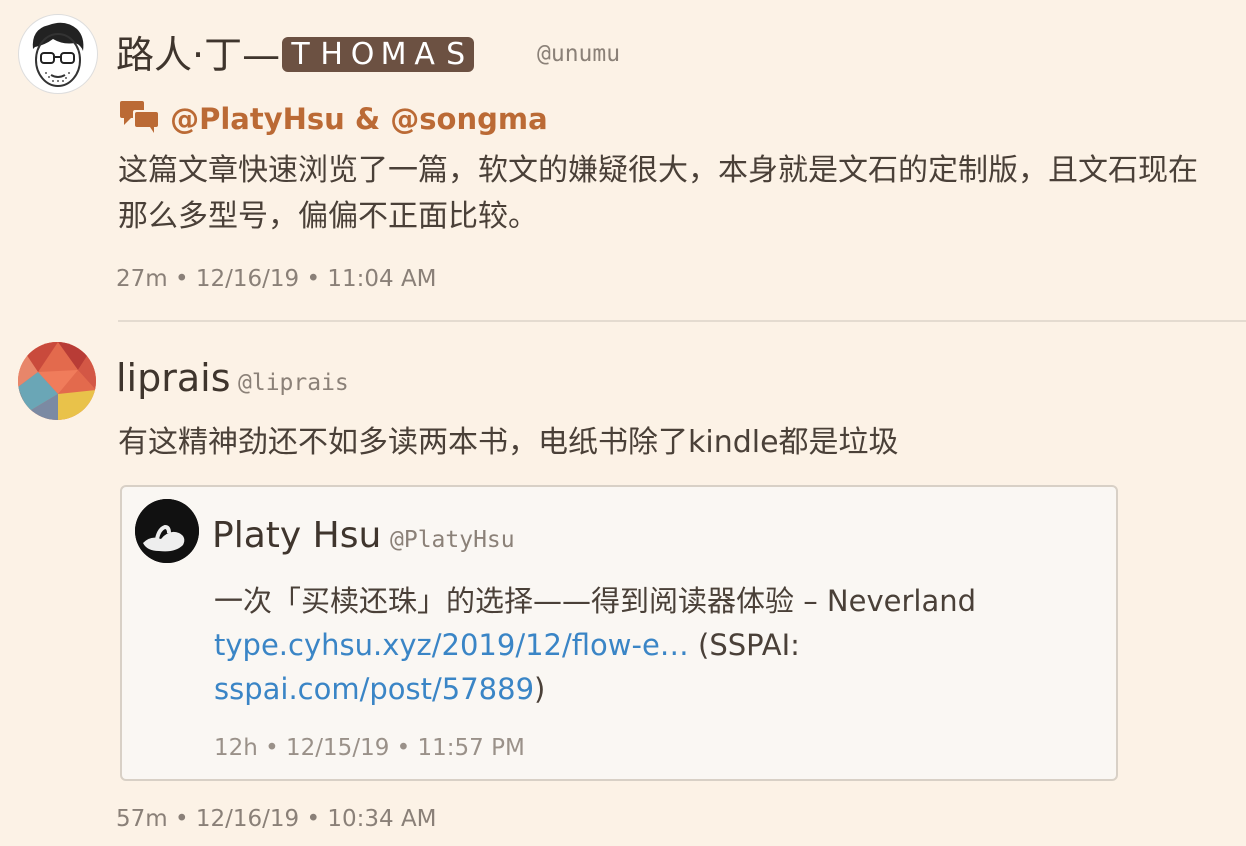 The height and width of the screenshot is (846, 1246). I want to click on avatar-platyhsu, so click(167, 531).